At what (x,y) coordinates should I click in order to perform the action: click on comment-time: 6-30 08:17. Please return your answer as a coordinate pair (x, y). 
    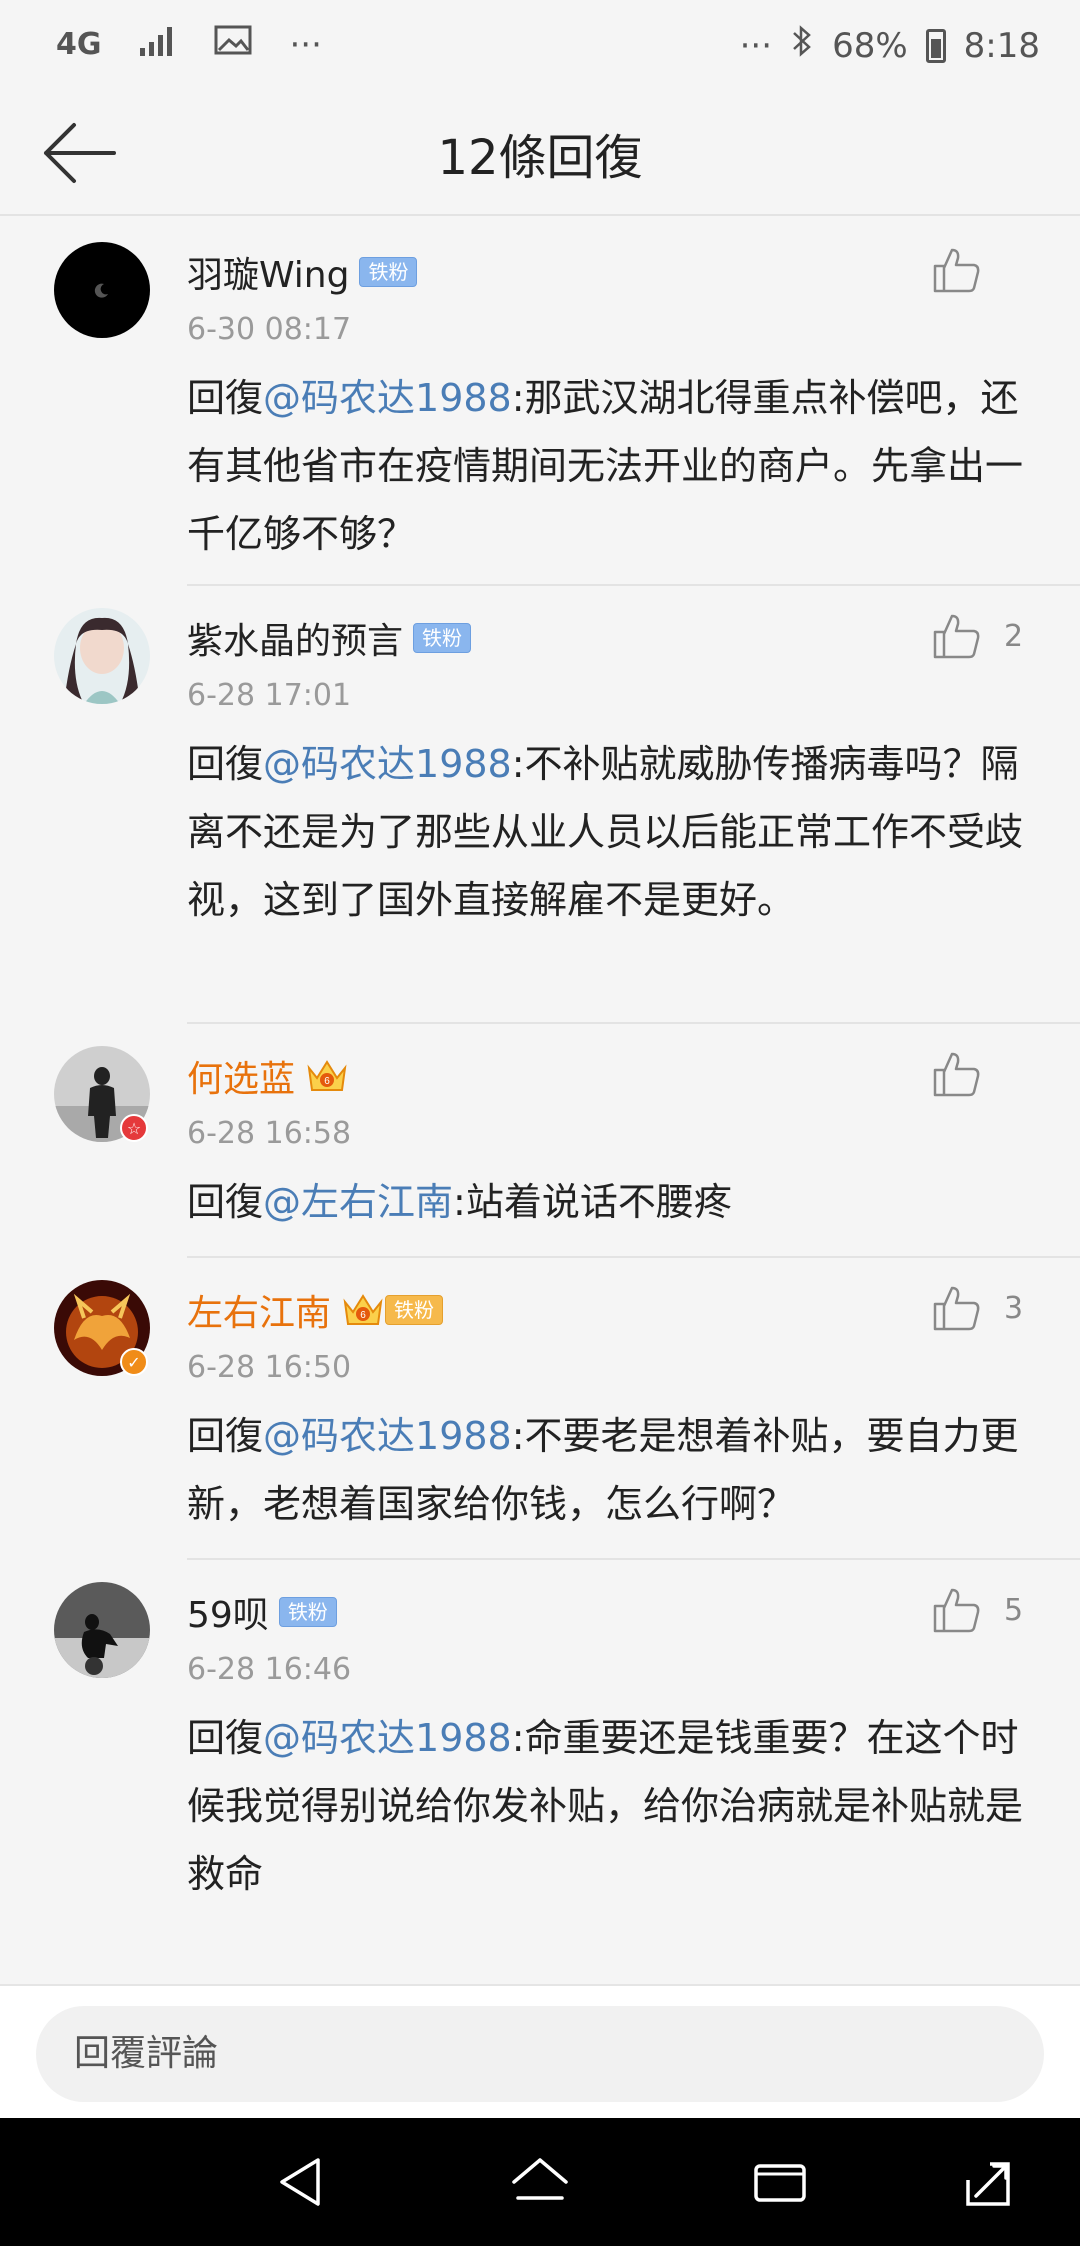
    Looking at the image, I should click on (269, 329).